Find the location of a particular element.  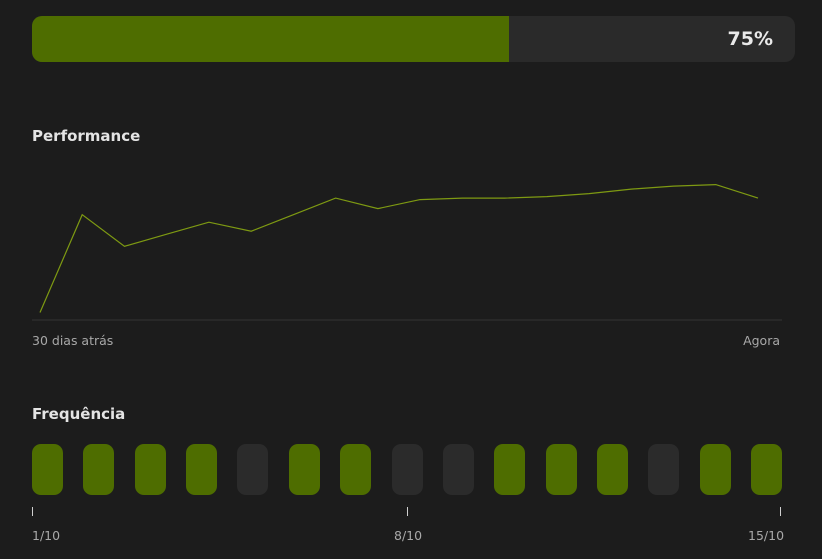

progress-bar: 75% is located at coordinates (413, 39).